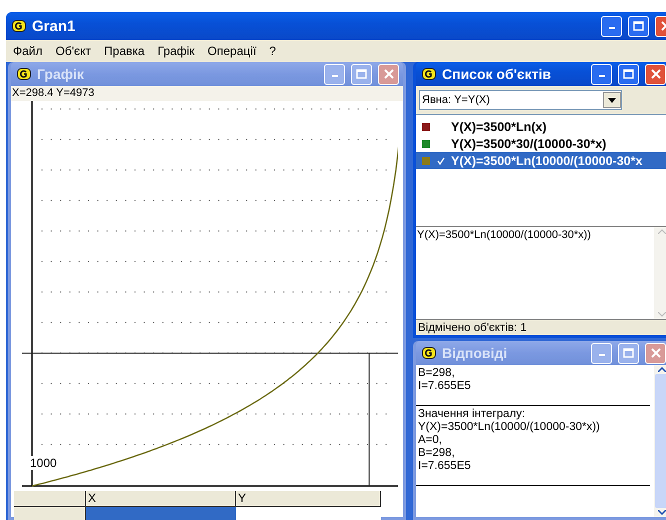 This screenshot has height=520, width=666. Describe the element at coordinates (430, 440) in the screenshot. I see `answer-line: A=0,` at that location.